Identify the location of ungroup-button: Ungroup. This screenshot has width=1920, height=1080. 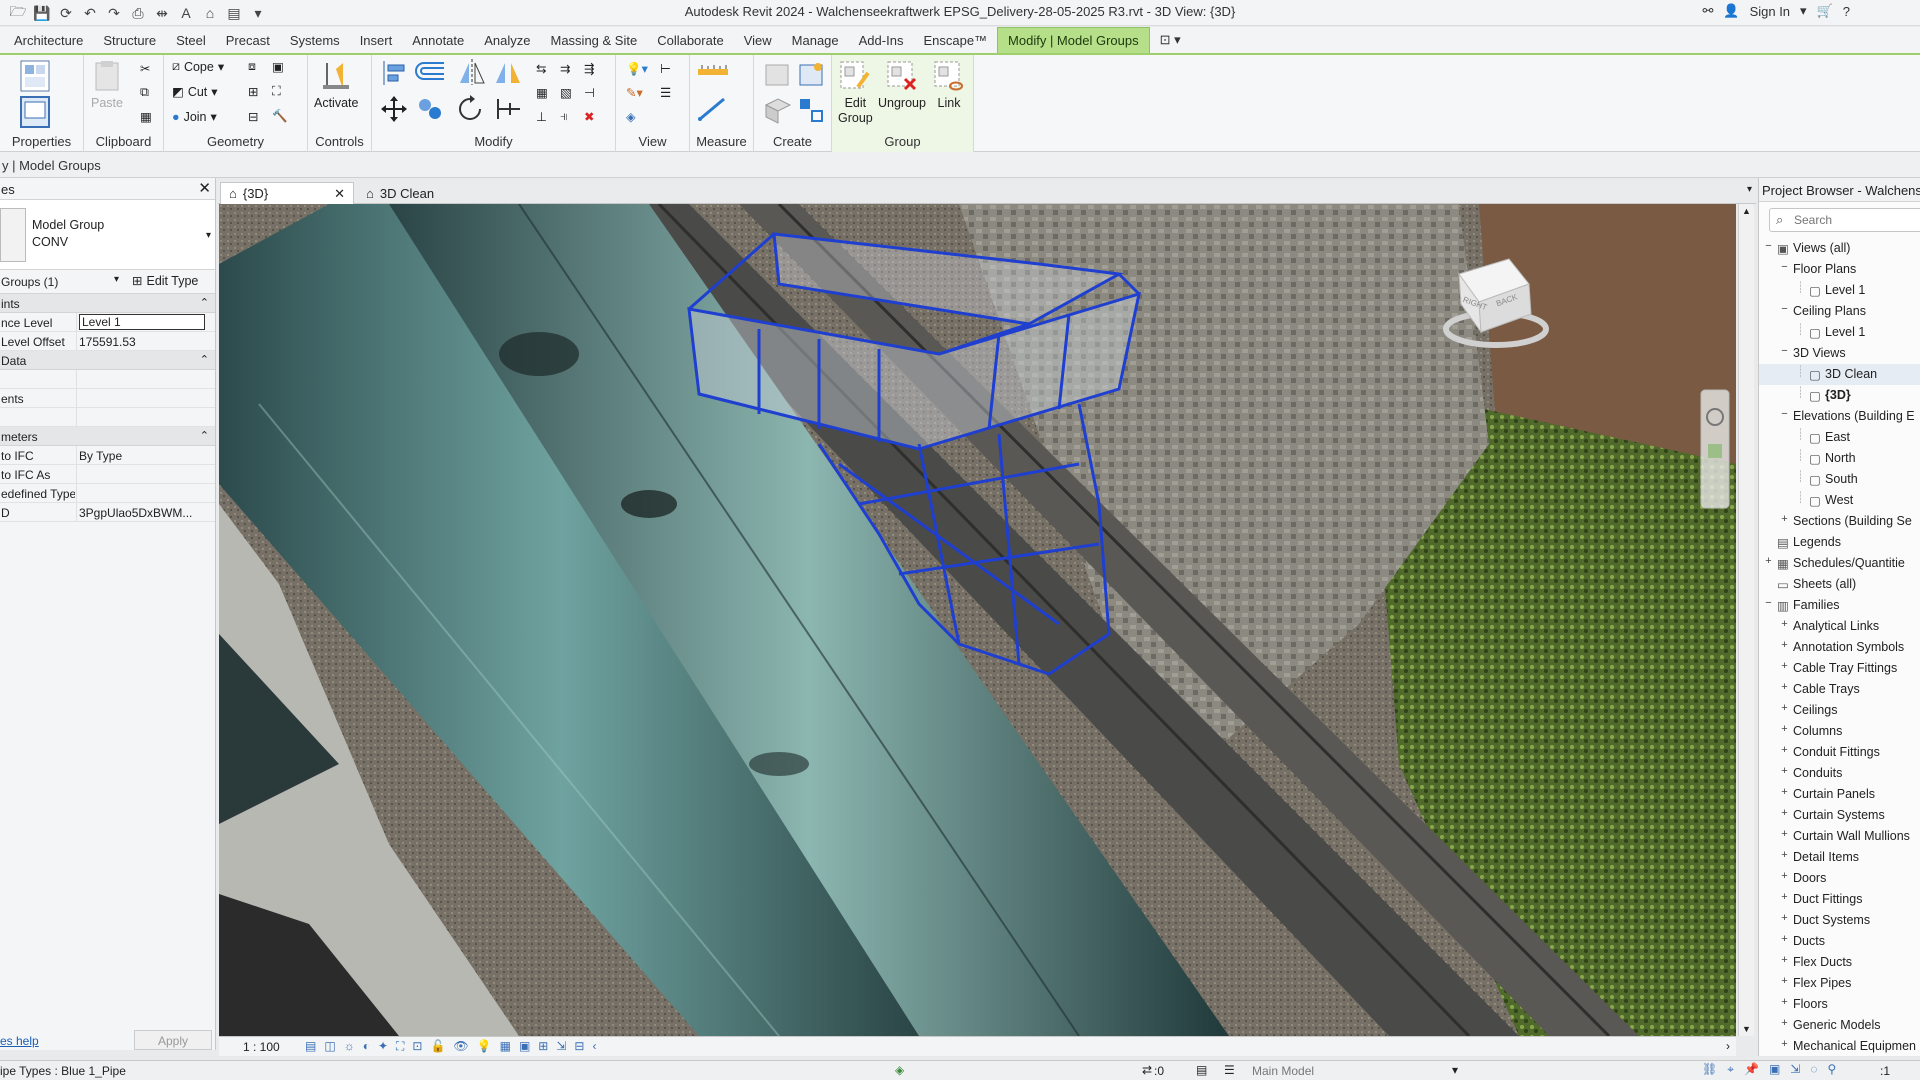
(902, 85).